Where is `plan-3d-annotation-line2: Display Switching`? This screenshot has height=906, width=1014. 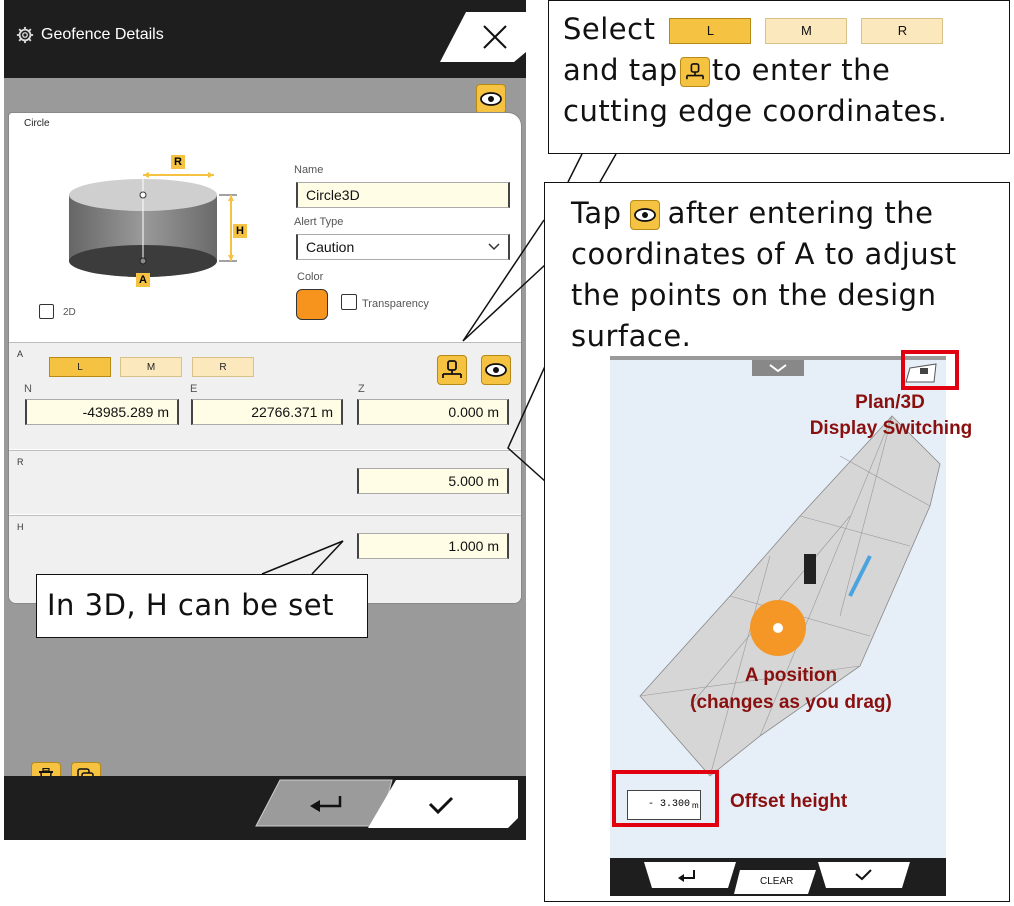
plan-3d-annotation-line2: Display Switching is located at coordinates (891, 428).